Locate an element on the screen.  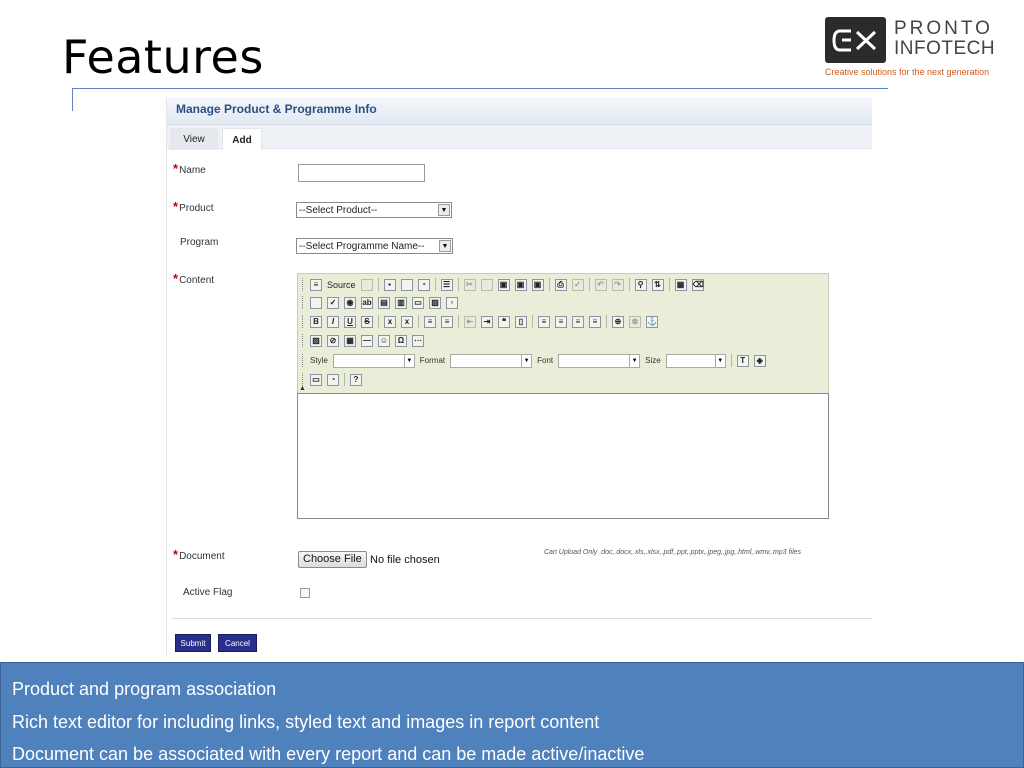
textfield-icon: ab is located at coordinates (367, 302).